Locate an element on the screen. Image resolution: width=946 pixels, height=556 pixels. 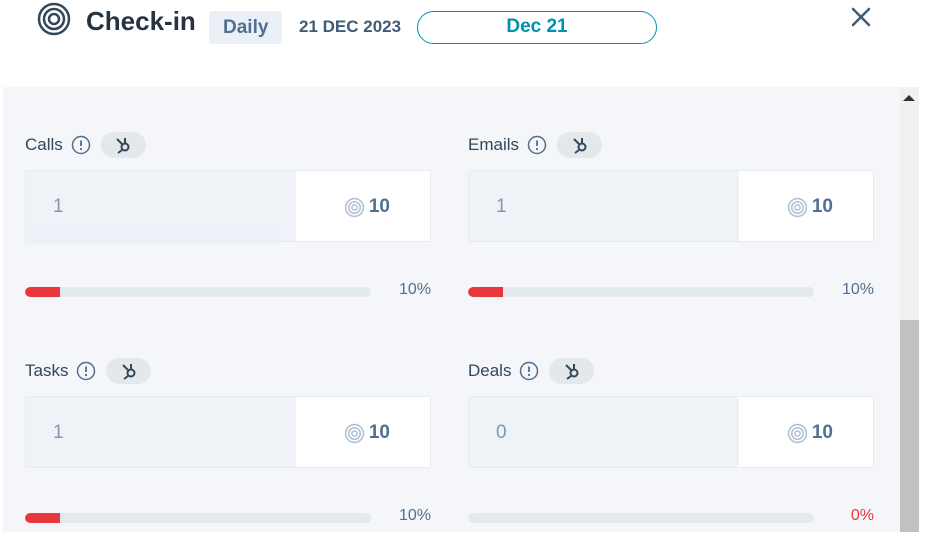
date-text: 21 DEC 2023 is located at coordinates (350, 26).